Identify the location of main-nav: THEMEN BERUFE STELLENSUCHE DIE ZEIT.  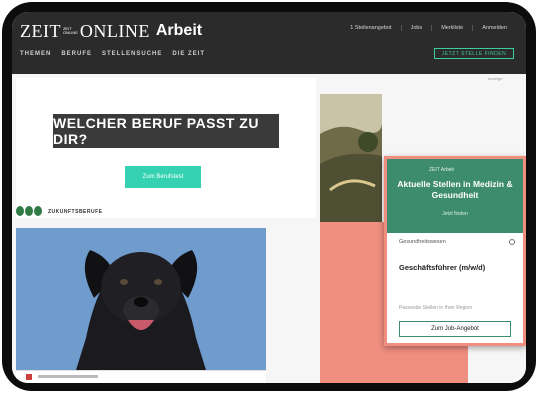
(117, 54).